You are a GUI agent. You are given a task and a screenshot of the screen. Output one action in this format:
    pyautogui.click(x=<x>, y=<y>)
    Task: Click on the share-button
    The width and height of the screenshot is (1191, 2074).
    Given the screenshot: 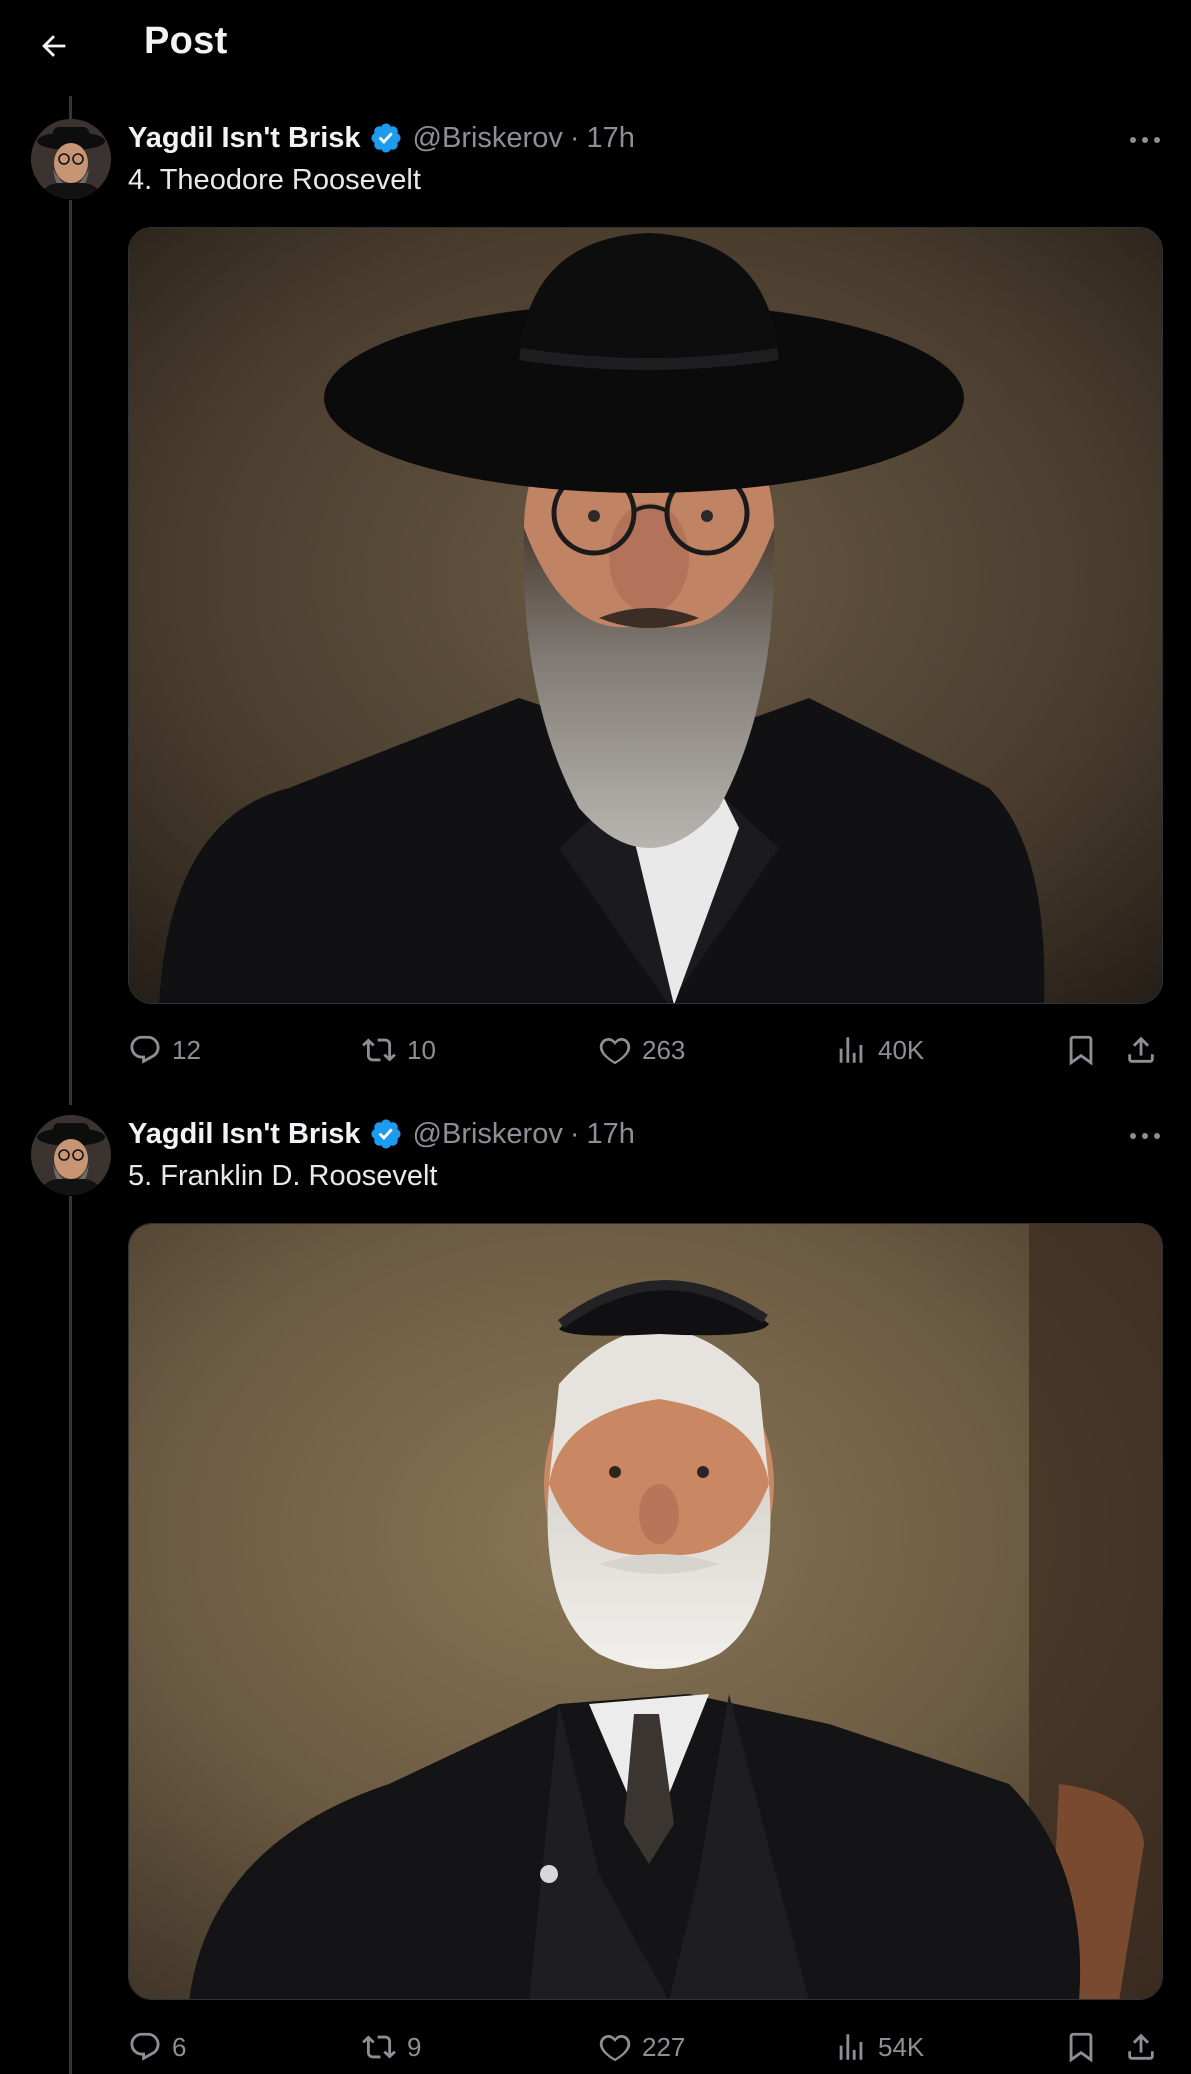 What is the action you would take?
    pyautogui.click(x=1146, y=2047)
    